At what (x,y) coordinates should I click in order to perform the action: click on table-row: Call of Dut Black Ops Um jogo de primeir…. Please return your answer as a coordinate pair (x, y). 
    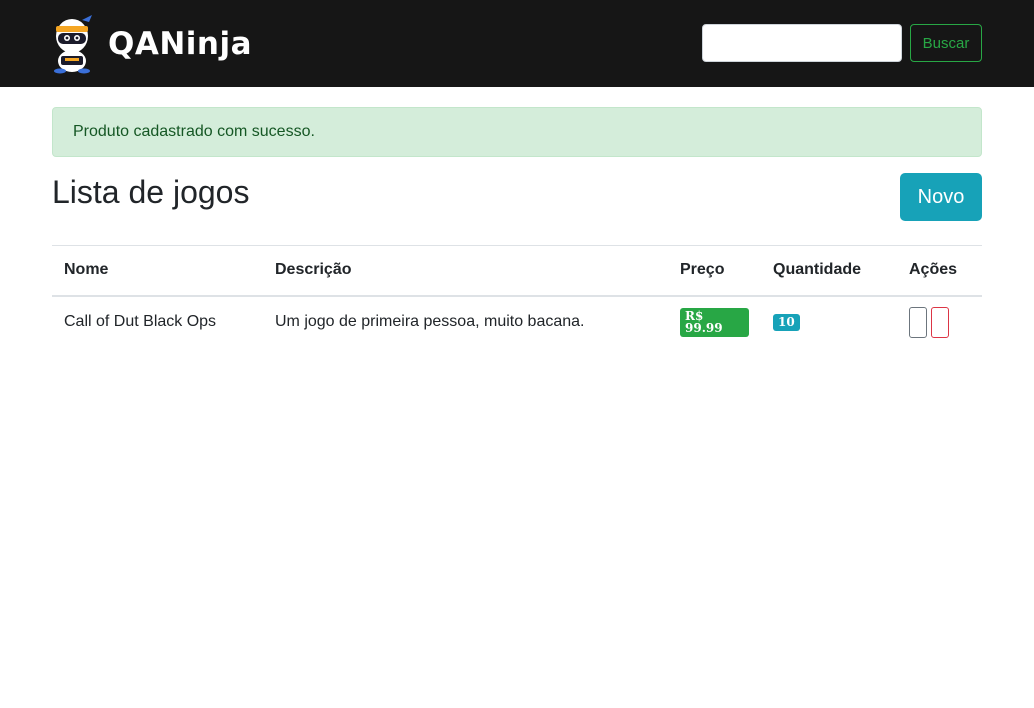
    Looking at the image, I should click on (517, 322).